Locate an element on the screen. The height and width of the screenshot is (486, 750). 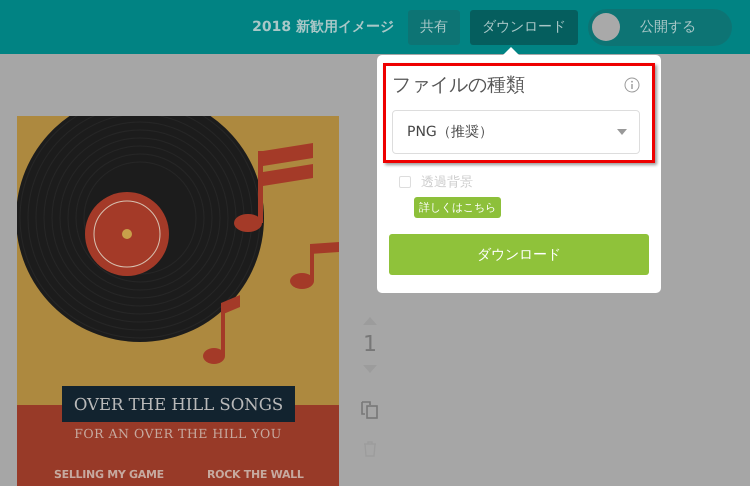
panel-heading: ファイルの種類 is located at coordinates (458, 85).